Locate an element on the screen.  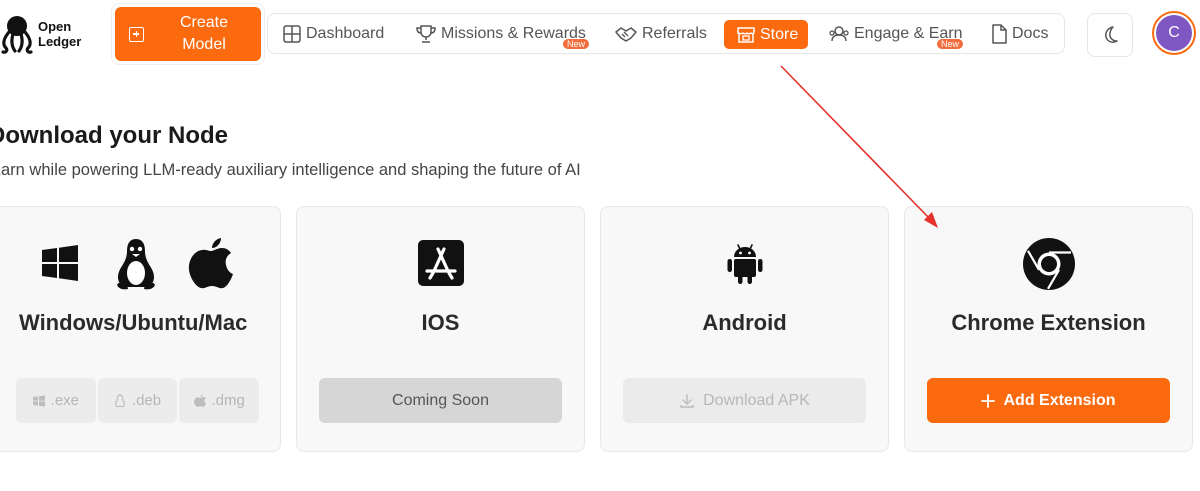
theme-toggle-button is located at coordinates (1110, 35).